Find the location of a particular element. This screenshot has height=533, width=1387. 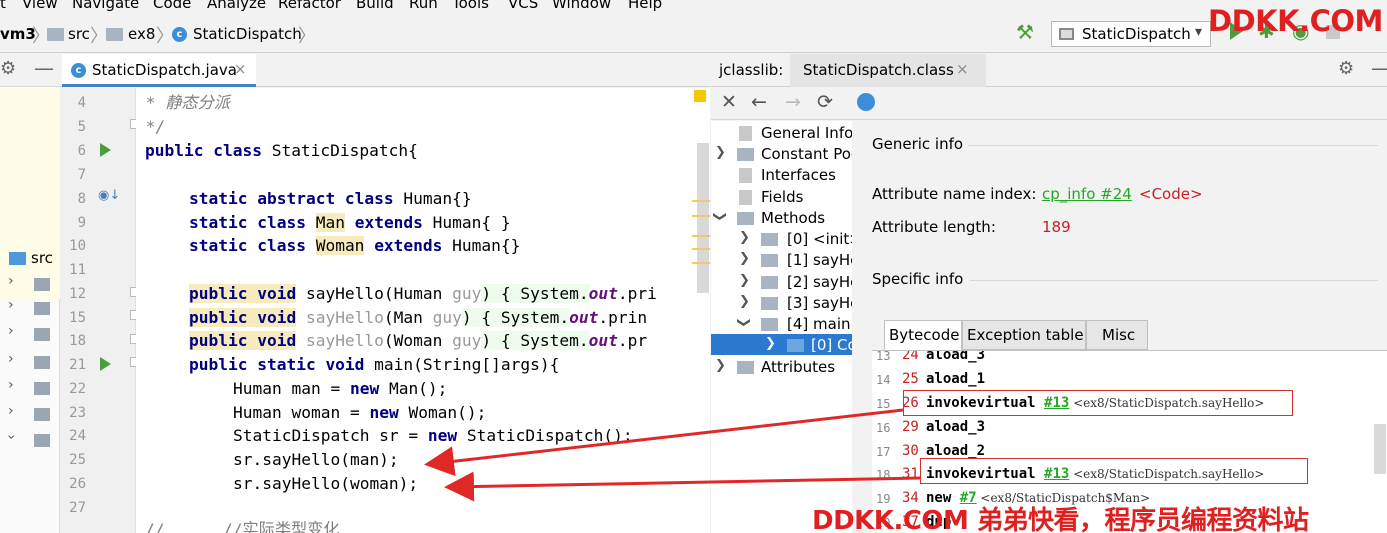

bytecode-scrollbar is located at coordinates (1380, 449).